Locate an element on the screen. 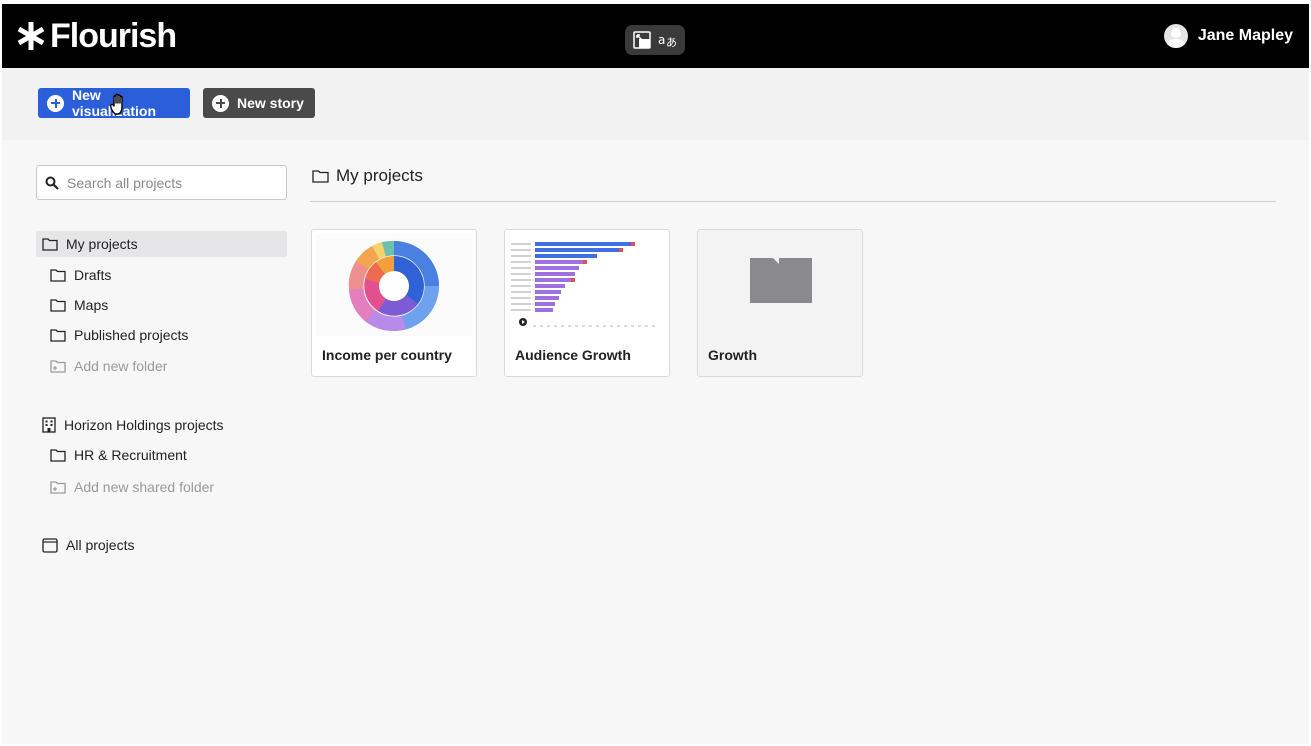 The width and height of the screenshot is (1311, 746). user-avatar-icon is located at coordinates (1175, 36).